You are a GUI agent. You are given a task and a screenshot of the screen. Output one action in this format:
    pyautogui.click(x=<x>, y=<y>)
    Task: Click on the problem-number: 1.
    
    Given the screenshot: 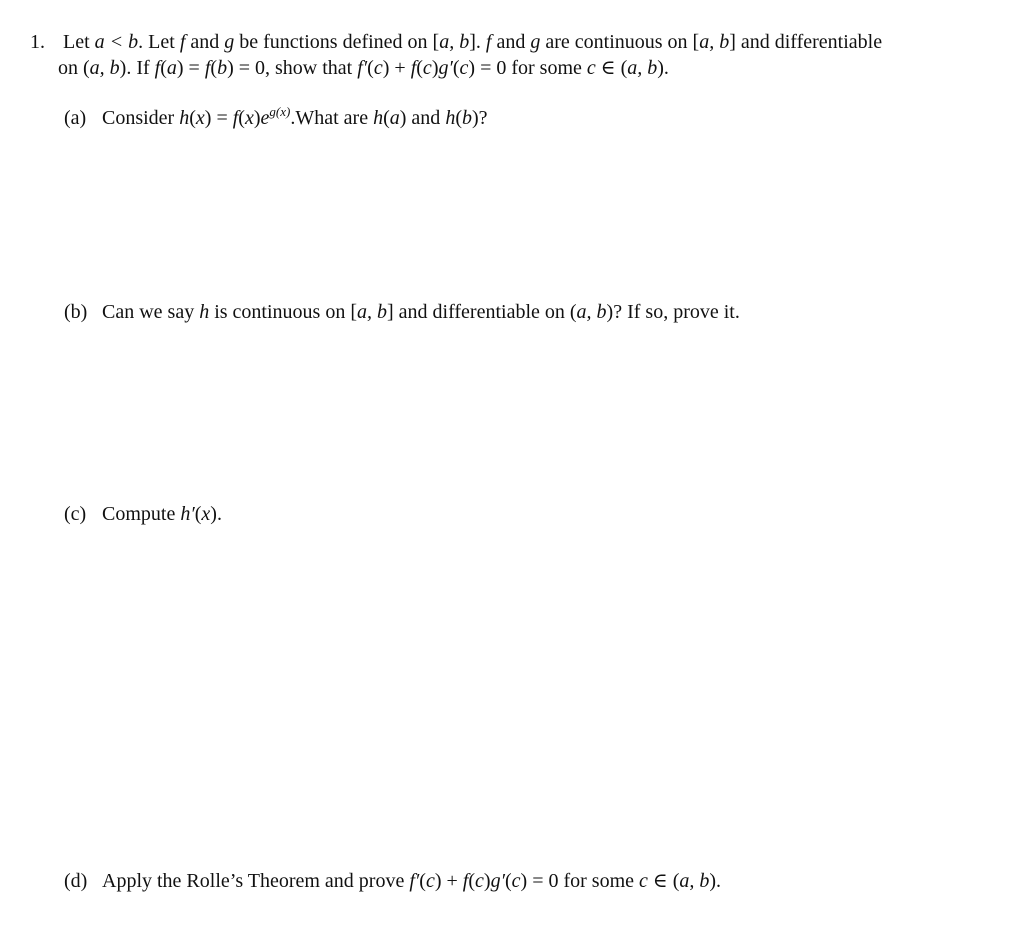 What is the action you would take?
    pyautogui.click(x=37, y=42)
    